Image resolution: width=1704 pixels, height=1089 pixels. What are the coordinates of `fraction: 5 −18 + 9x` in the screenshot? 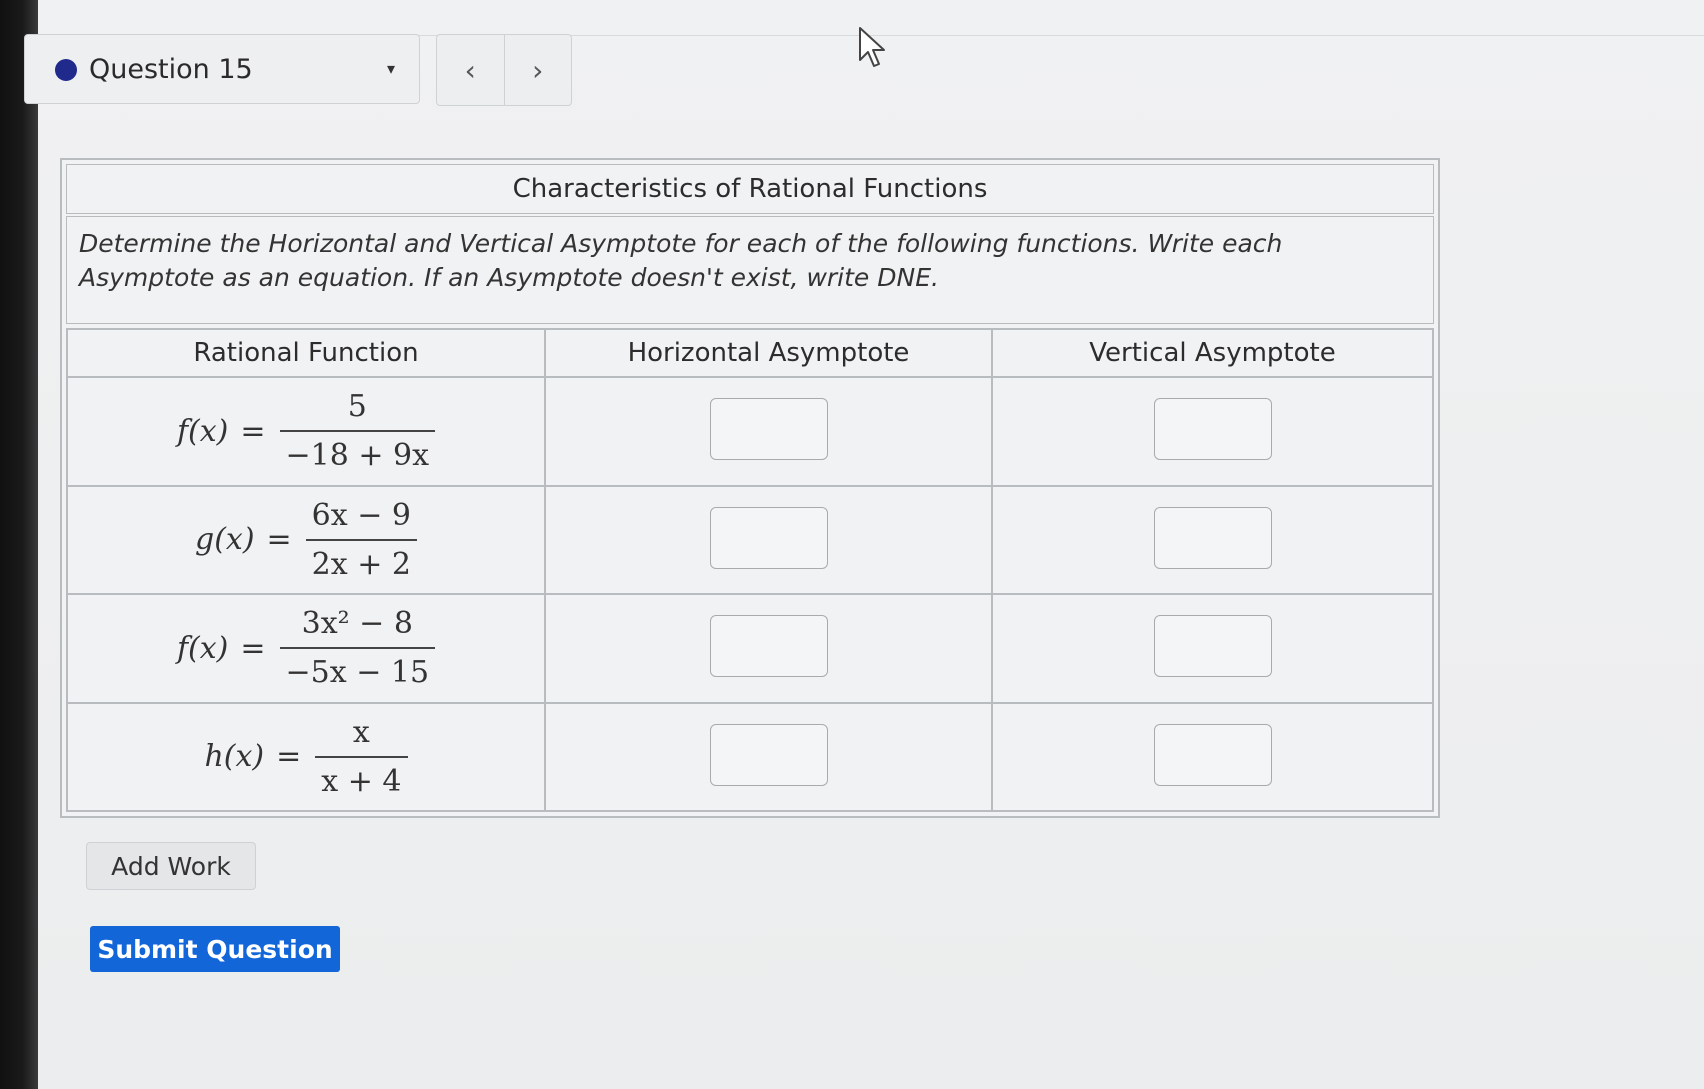 It's located at (357, 431).